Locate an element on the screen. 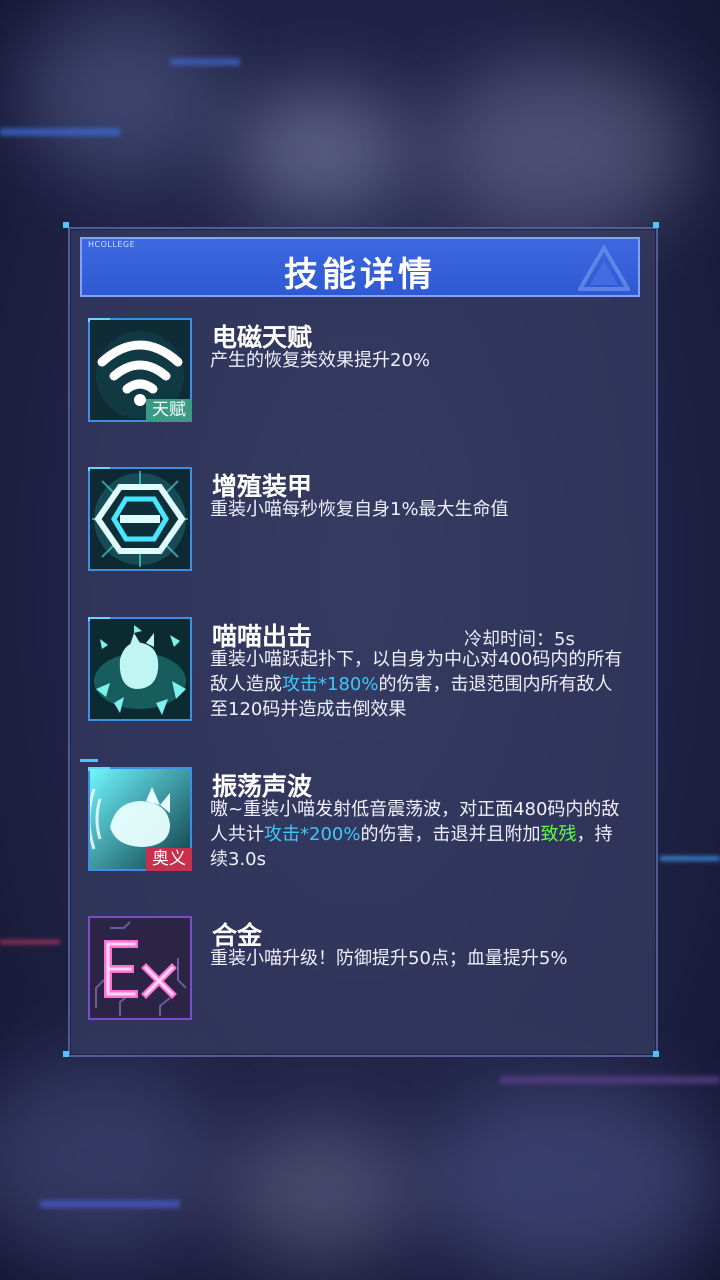  skill-icon-frame: 天赋 is located at coordinates (140, 370).